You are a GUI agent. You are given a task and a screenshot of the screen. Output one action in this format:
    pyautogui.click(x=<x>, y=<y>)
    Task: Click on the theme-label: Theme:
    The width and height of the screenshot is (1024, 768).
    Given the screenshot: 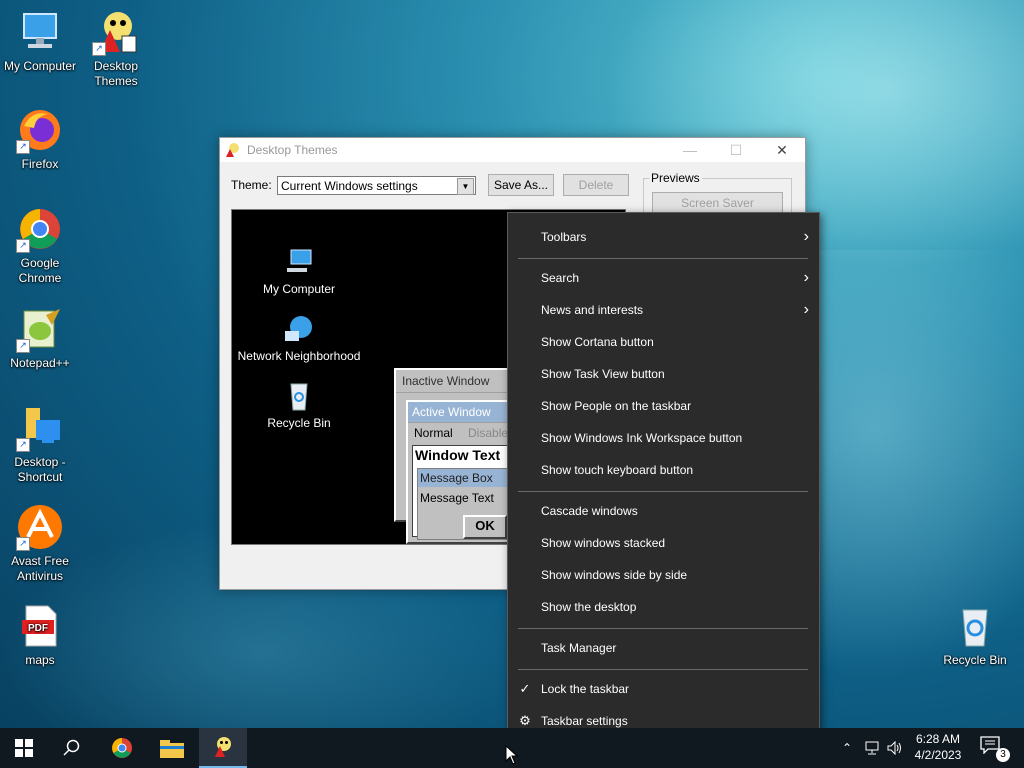 What is the action you would take?
    pyautogui.click(x=251, y=185)
    